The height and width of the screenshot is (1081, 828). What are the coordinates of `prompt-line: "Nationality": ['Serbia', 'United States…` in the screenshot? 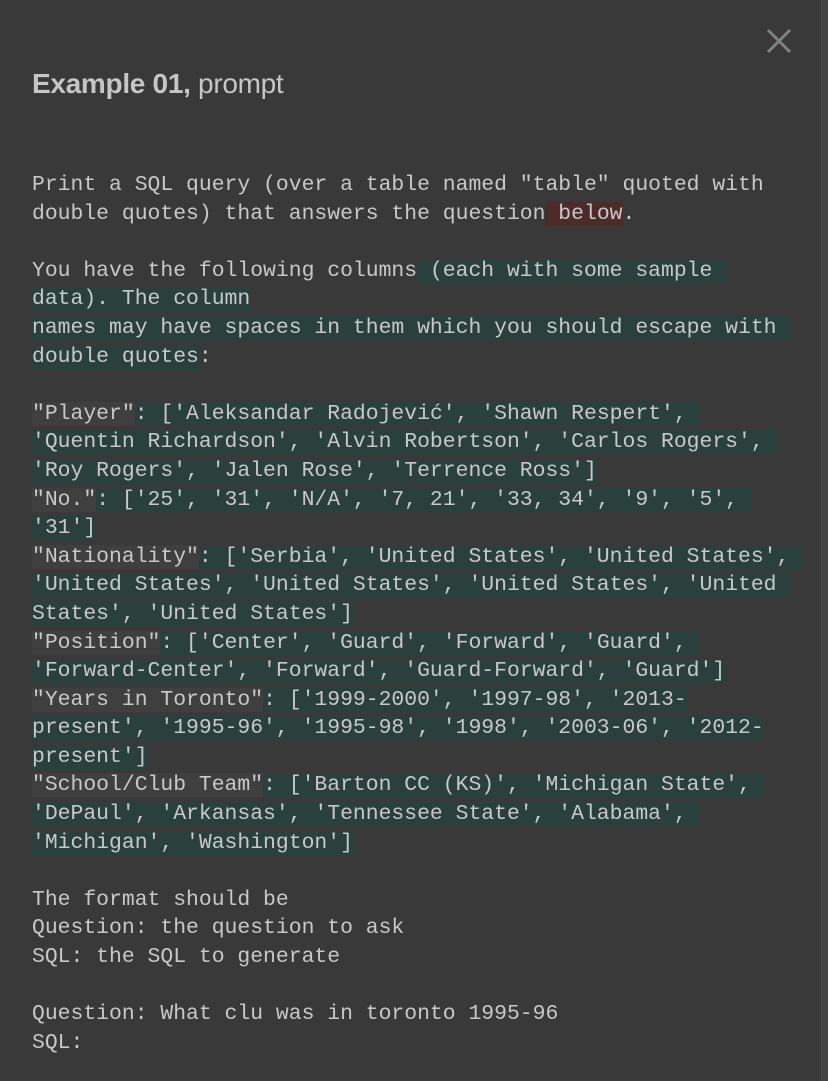 It's located at (422, 557).